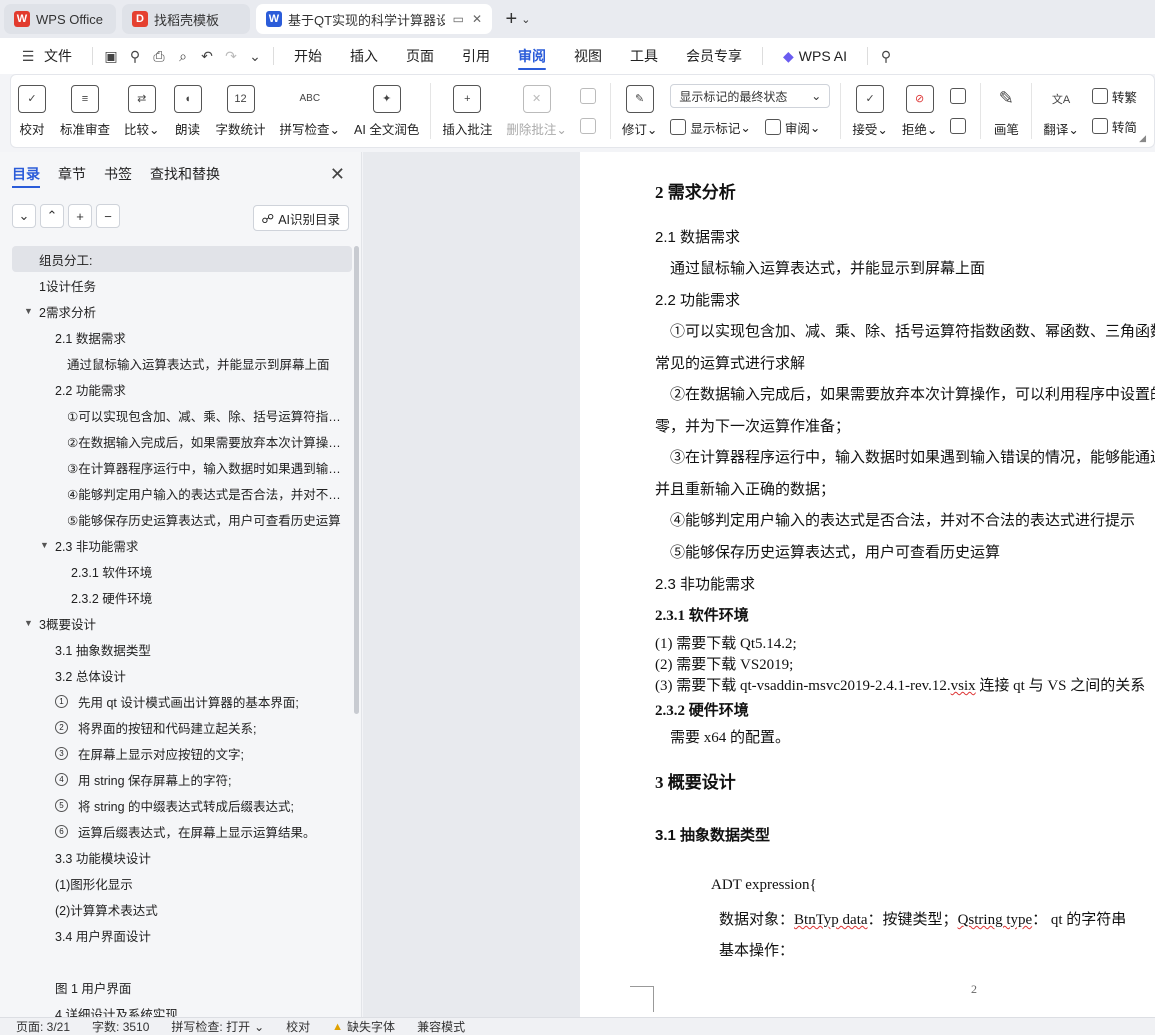 This screenshot has height=1035, width=1155. Describe the element at coordinates (920, 111) in the screenshot. I see `reject-button: ⊘ 拒绝⌄` at that location.